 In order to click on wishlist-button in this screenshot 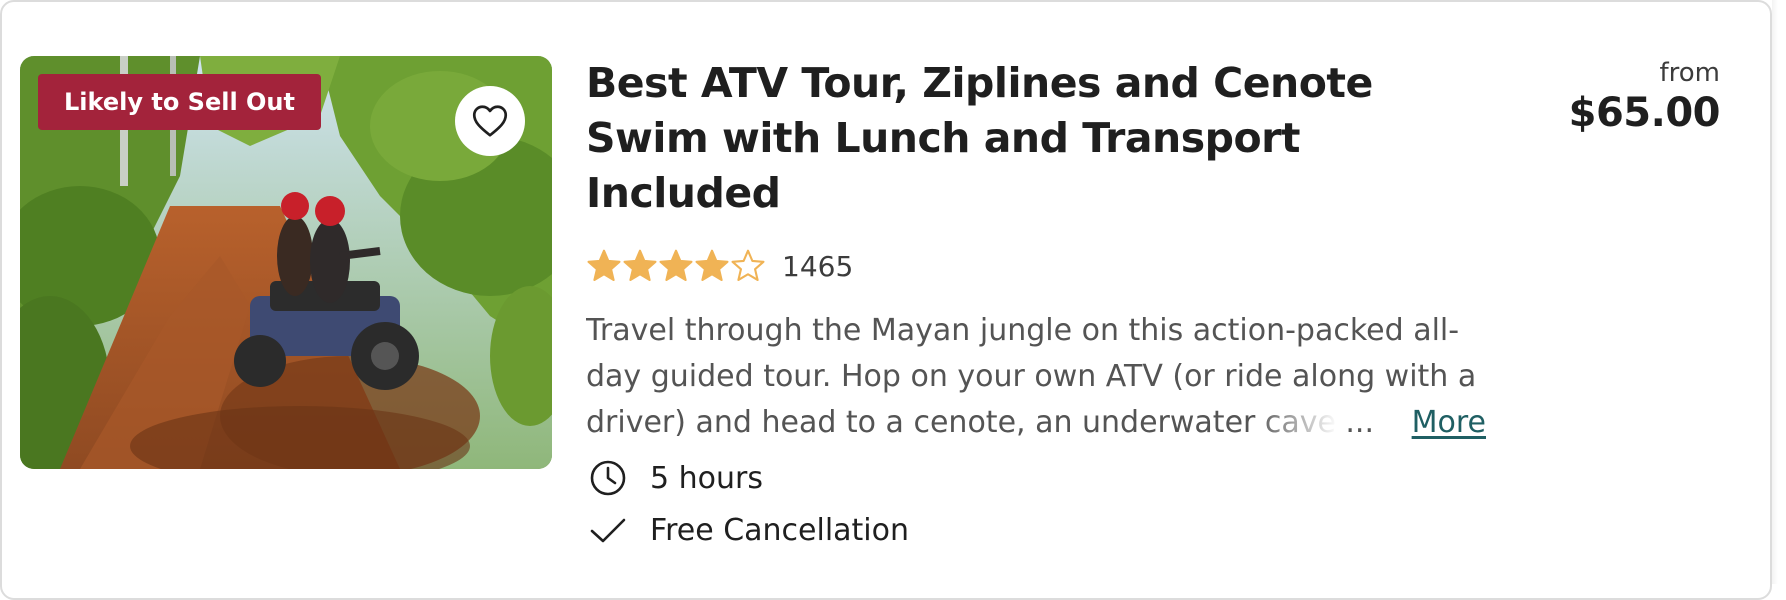, I will do `click(490, 121)`.